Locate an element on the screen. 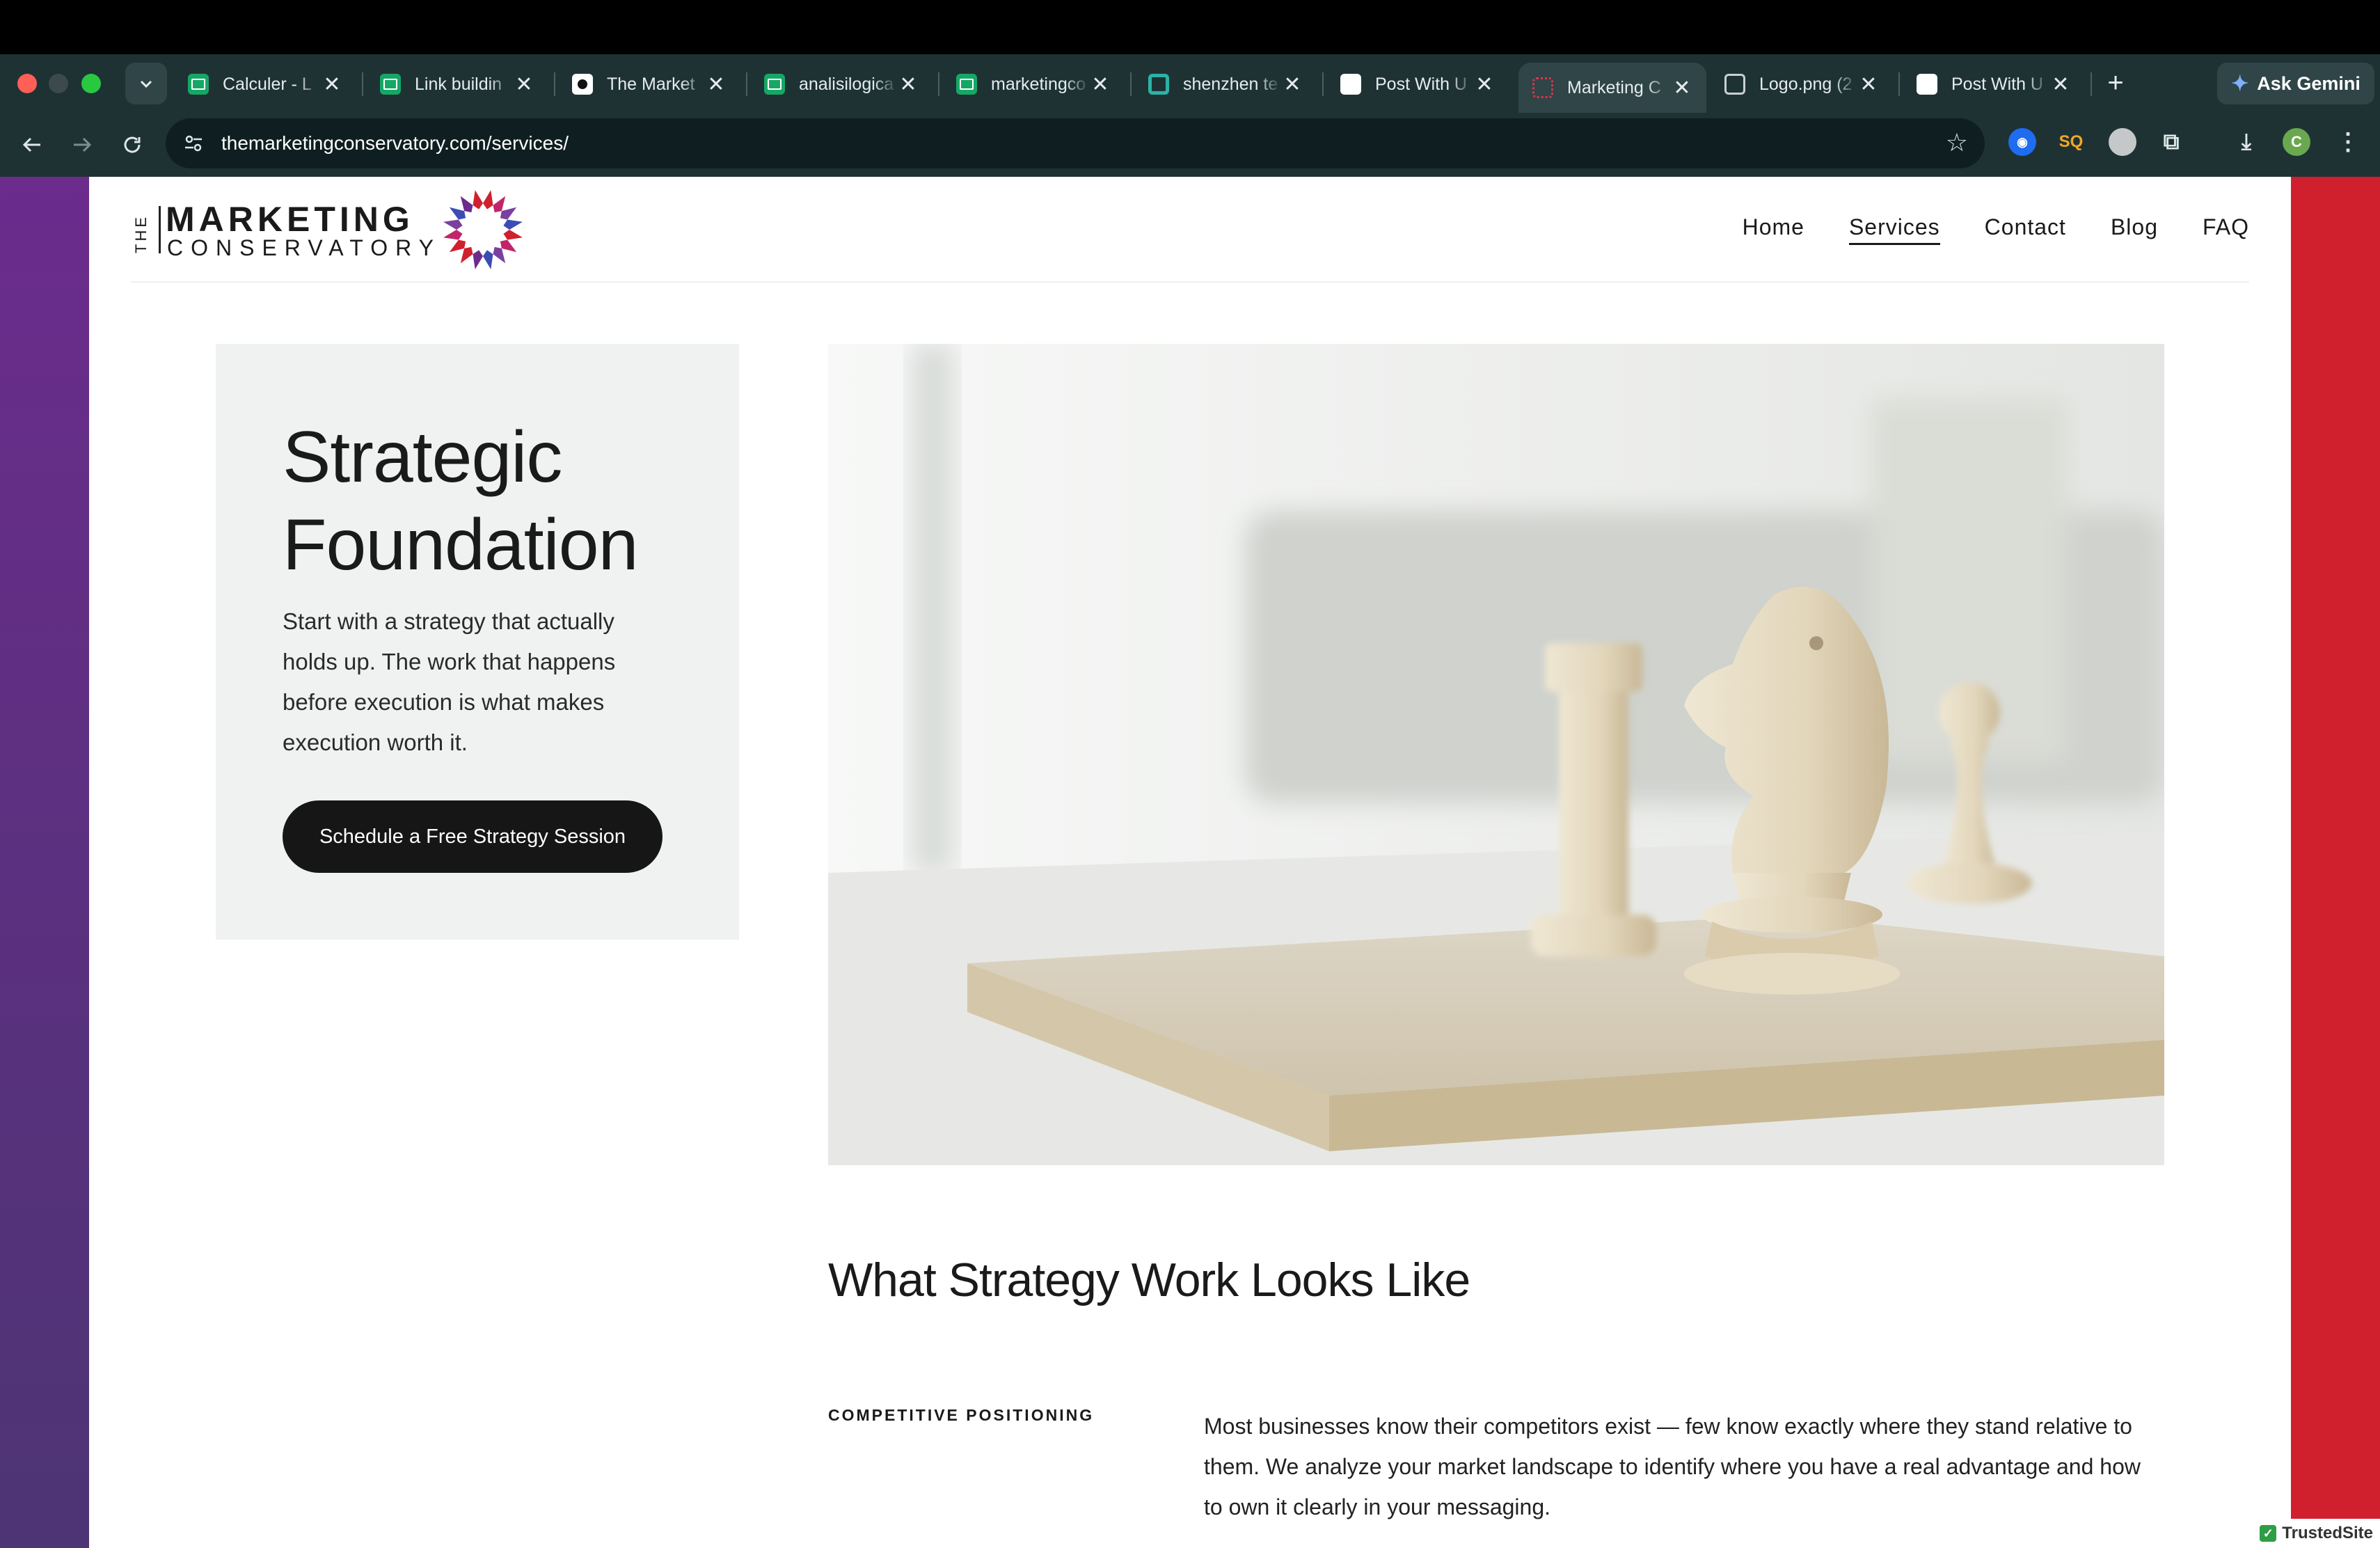 The height and width of the screenshot is (1548, 2380). extensions-puzzle-icon: ⧉ is located at coordinates (2171, 142).